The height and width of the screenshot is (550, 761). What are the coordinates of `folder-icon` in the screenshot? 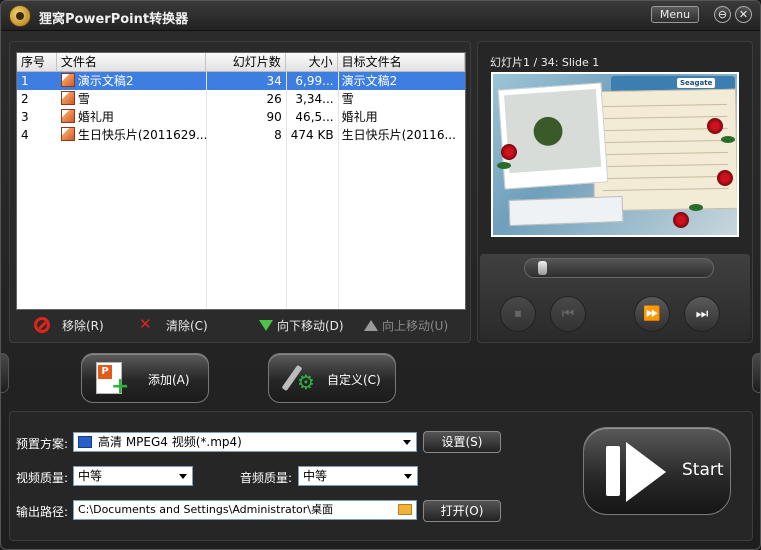 It's located at (405, 509).